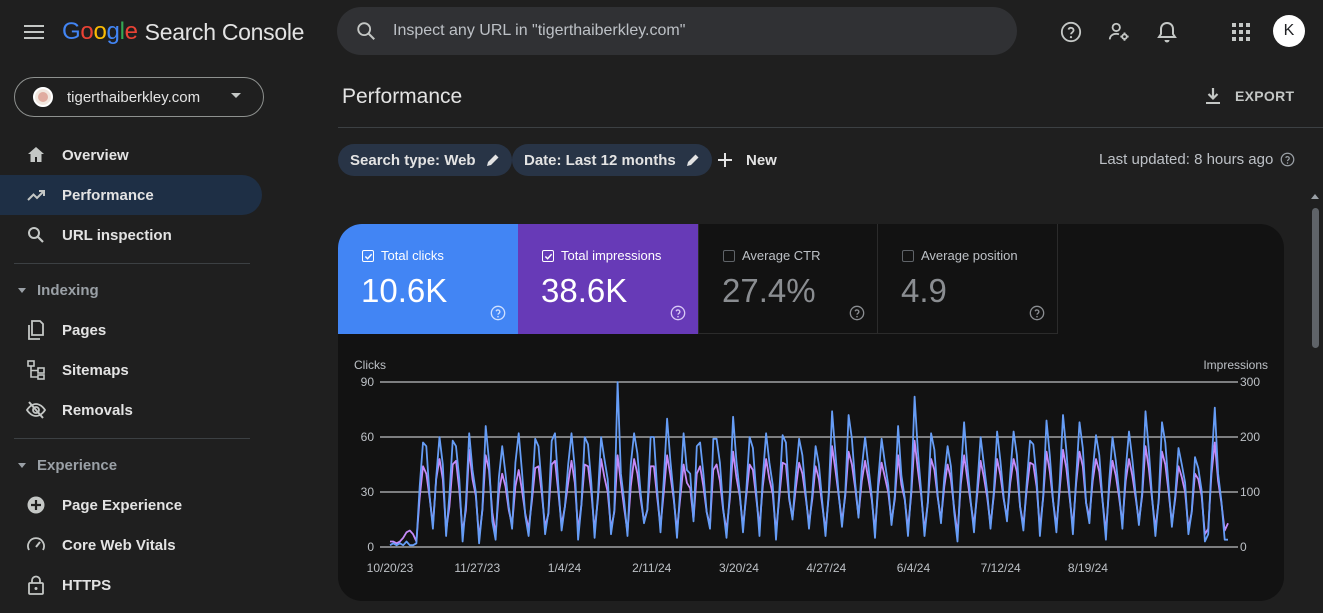 The width and height of the screenshot is (1323, 613). I want to click on sidebar-section-indexing: Indexing, so click(58, 290).